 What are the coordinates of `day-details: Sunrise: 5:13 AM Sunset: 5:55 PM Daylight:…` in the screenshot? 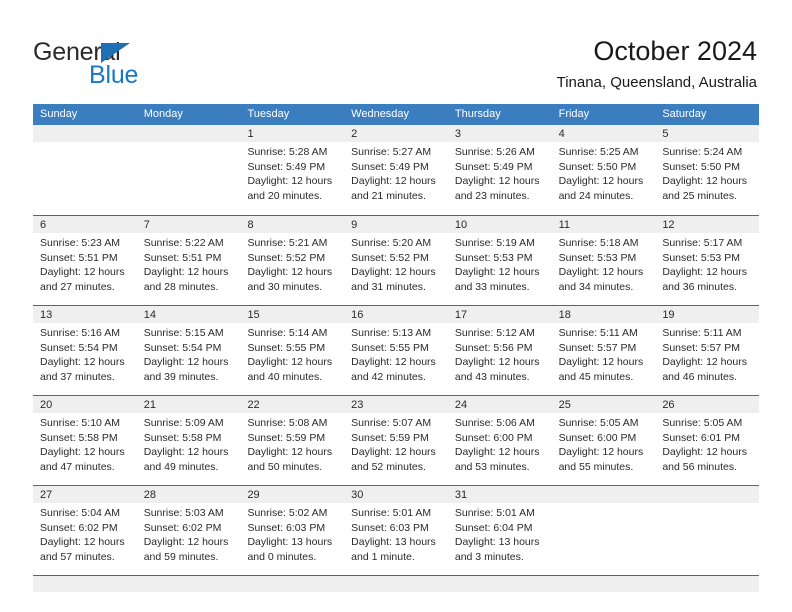 It's located at (399, 355).